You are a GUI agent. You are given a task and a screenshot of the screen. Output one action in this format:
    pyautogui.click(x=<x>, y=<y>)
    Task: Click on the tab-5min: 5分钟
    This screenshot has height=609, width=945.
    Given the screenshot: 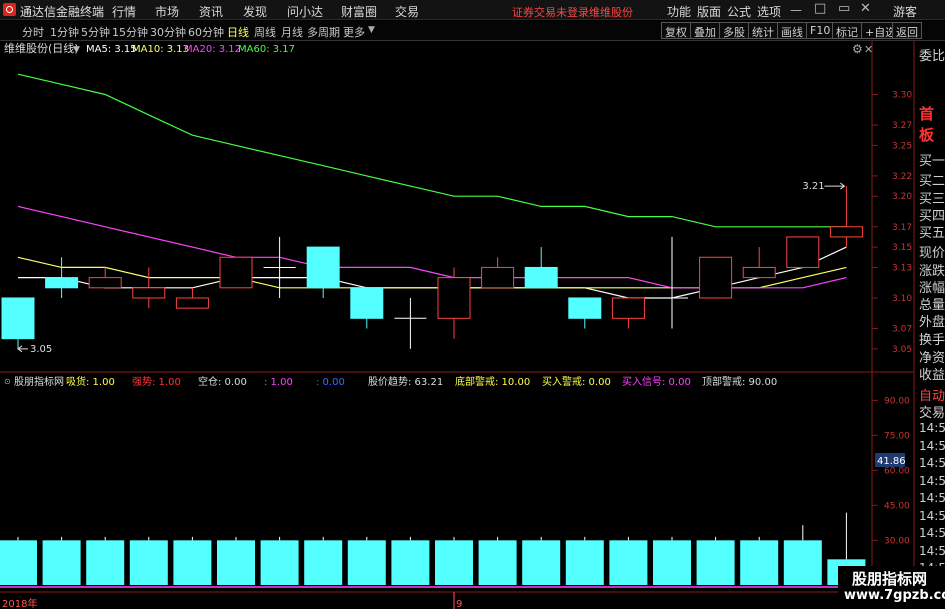 What is the action you would take?
    pyautogui.click(x=95, y=32)
    